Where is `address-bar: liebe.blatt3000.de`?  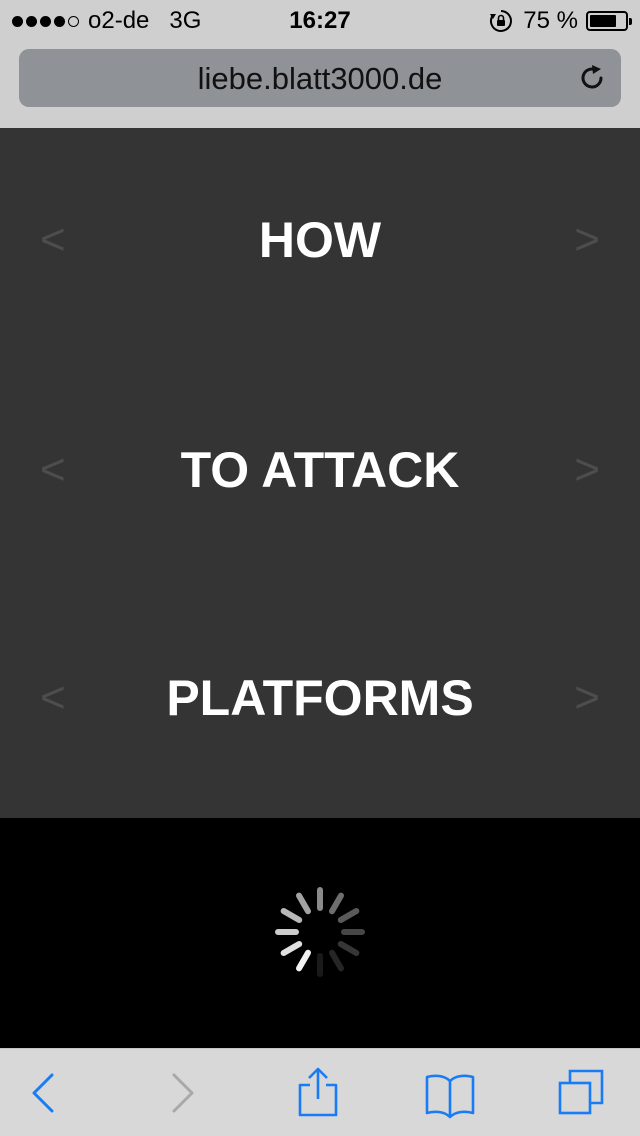 address-bar: liebe.blatt3000.de is located at coordinates (320, 78).